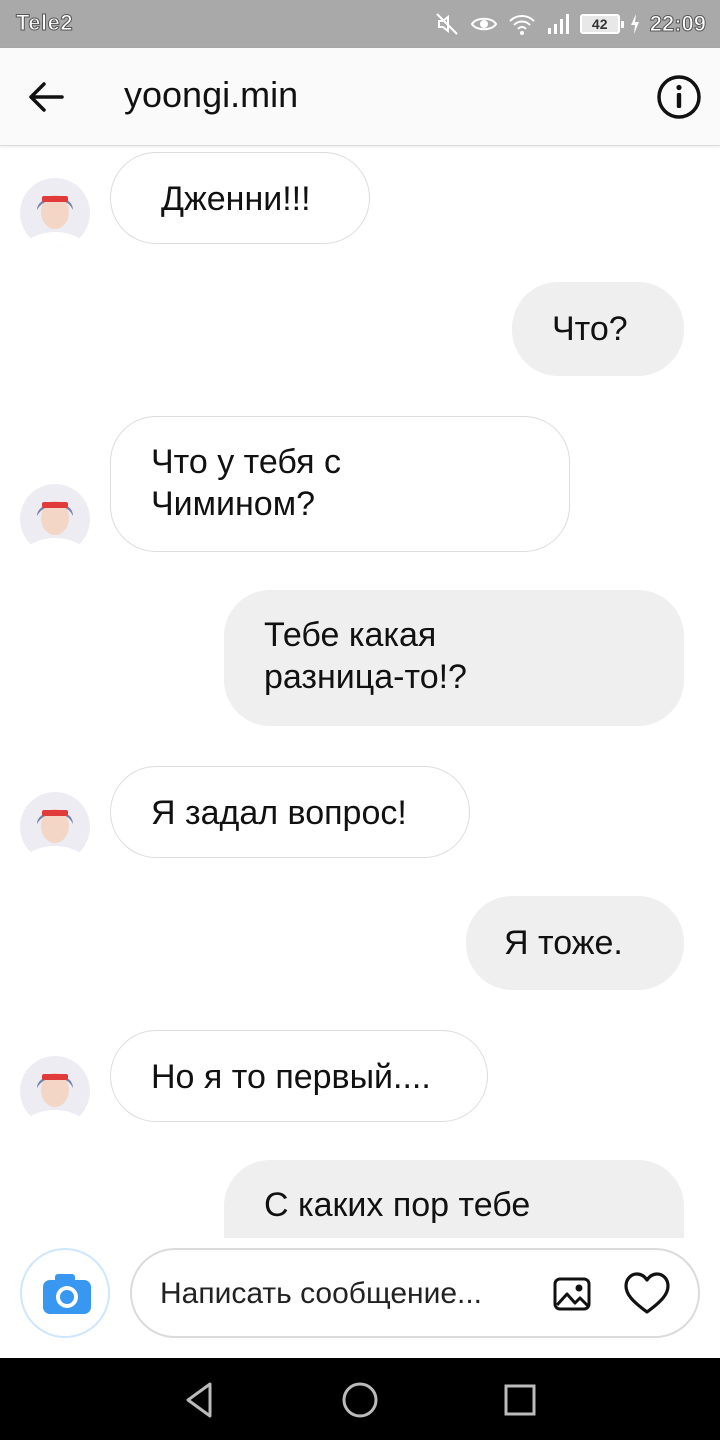 The width and height of the screenshot is (720, 1440). What do you see at coordinates (558, 24) in the screenshot?
I see `signal-icon` at bounding box center [558, 24].